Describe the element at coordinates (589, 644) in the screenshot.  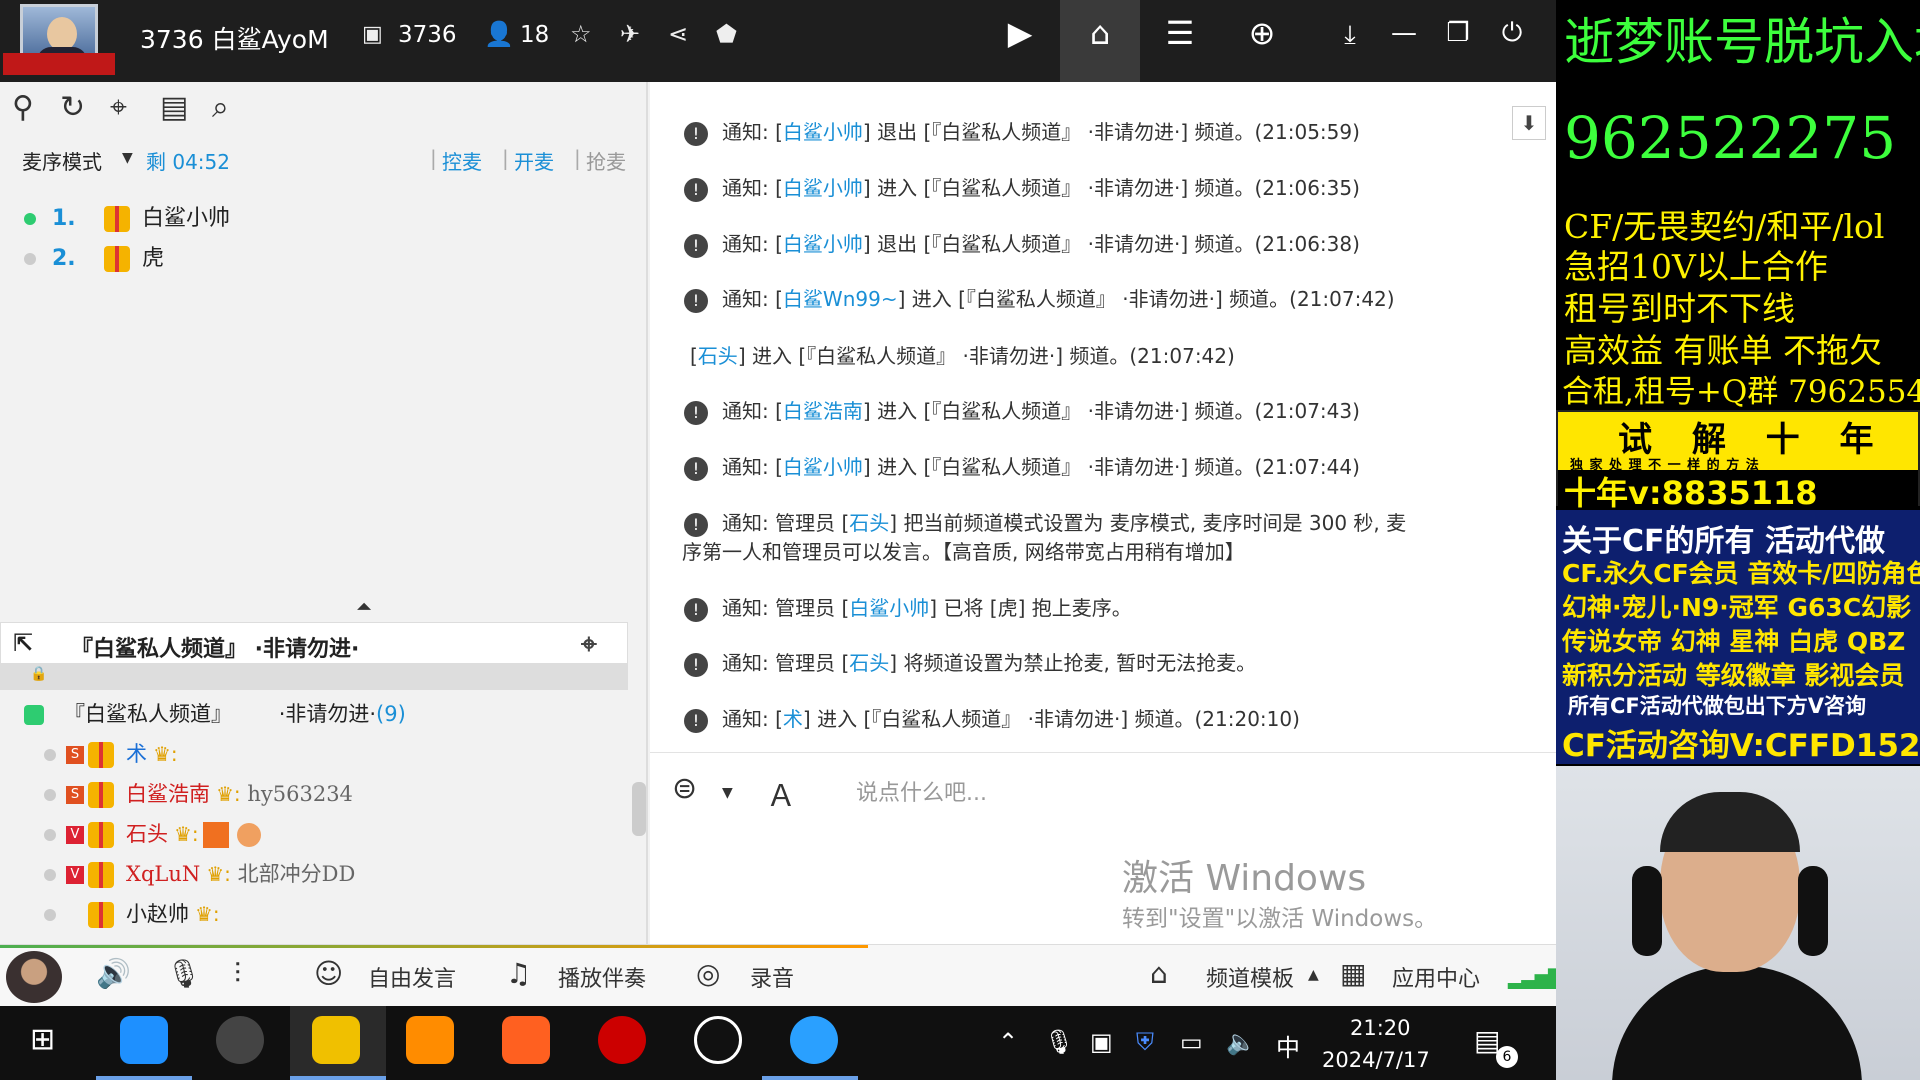
I see `location-pin-icon: ⌖` at that location.